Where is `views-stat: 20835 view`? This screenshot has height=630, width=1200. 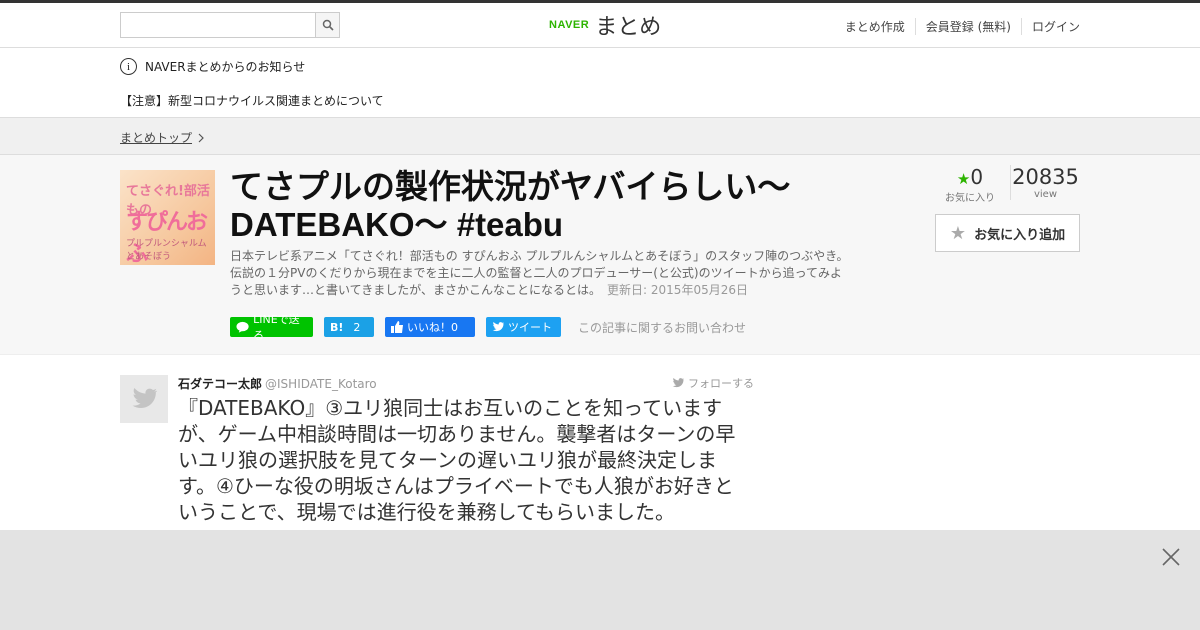
views-stat: 20835 view is located at coordinates (1045, 182).